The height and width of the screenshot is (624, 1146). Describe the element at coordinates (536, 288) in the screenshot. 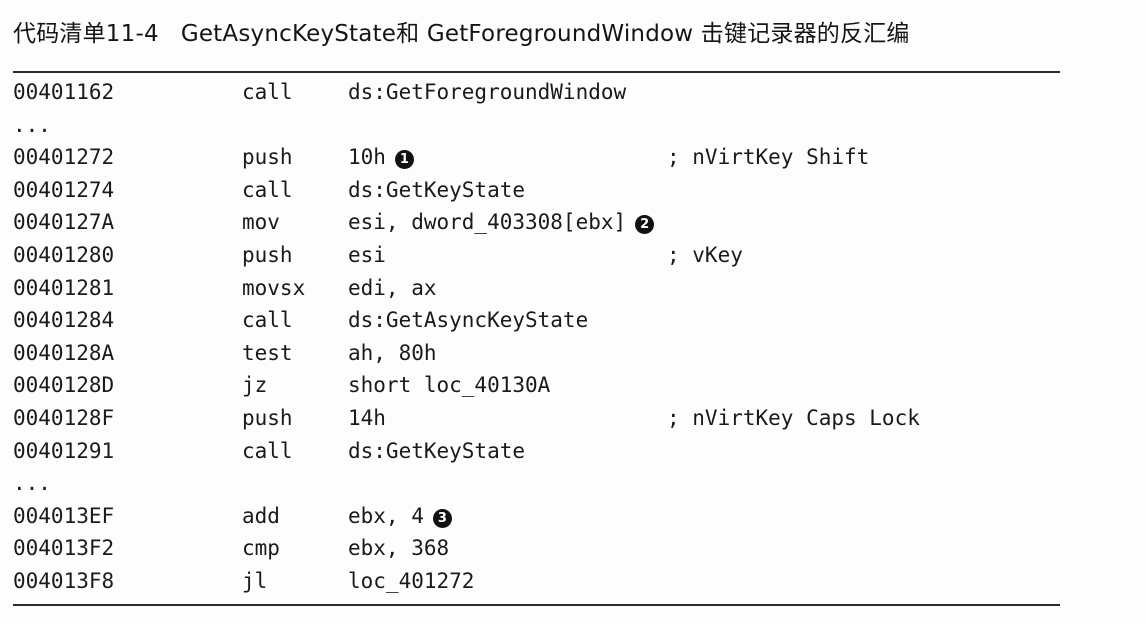

I see `code-line: 00401281 movsx edi, ax` at that location.